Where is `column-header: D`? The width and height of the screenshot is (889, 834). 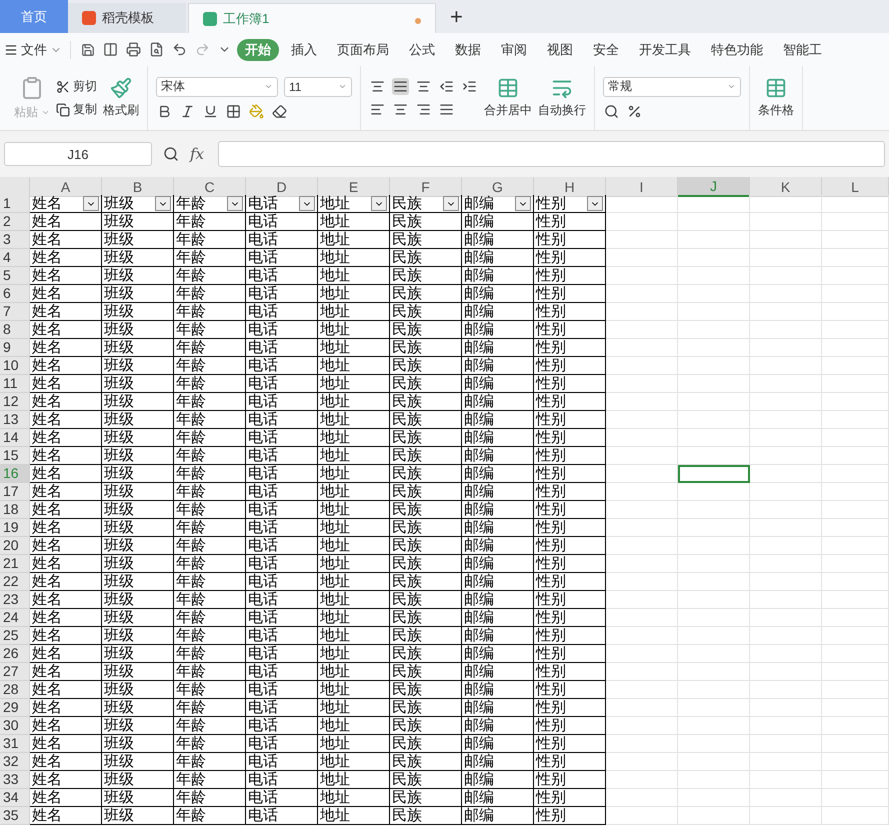 column-header: D is located at coordinates (282, 187).